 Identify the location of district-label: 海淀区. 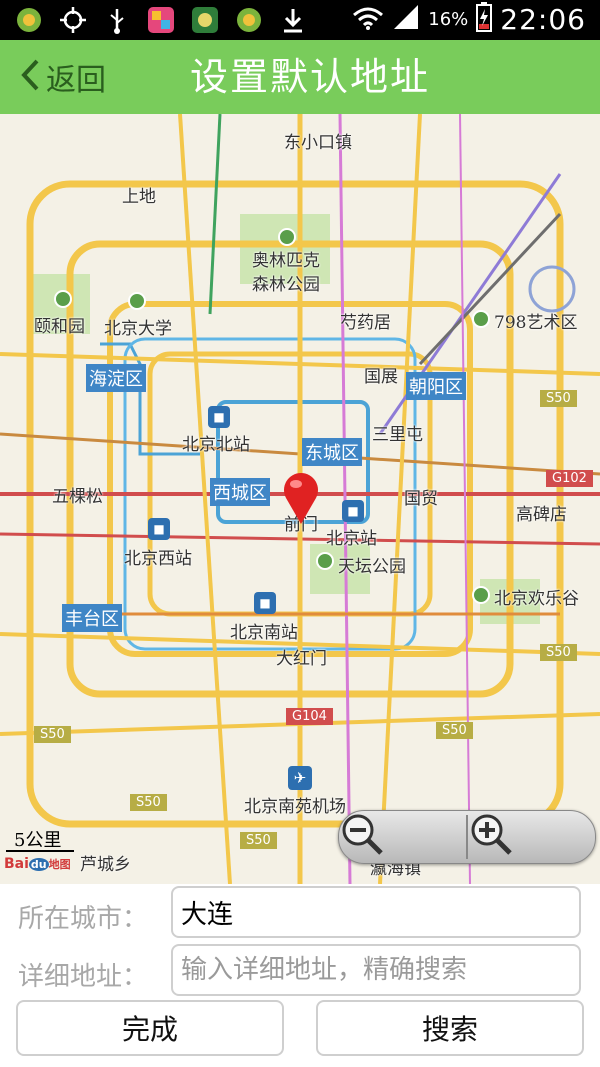
(116, 378).